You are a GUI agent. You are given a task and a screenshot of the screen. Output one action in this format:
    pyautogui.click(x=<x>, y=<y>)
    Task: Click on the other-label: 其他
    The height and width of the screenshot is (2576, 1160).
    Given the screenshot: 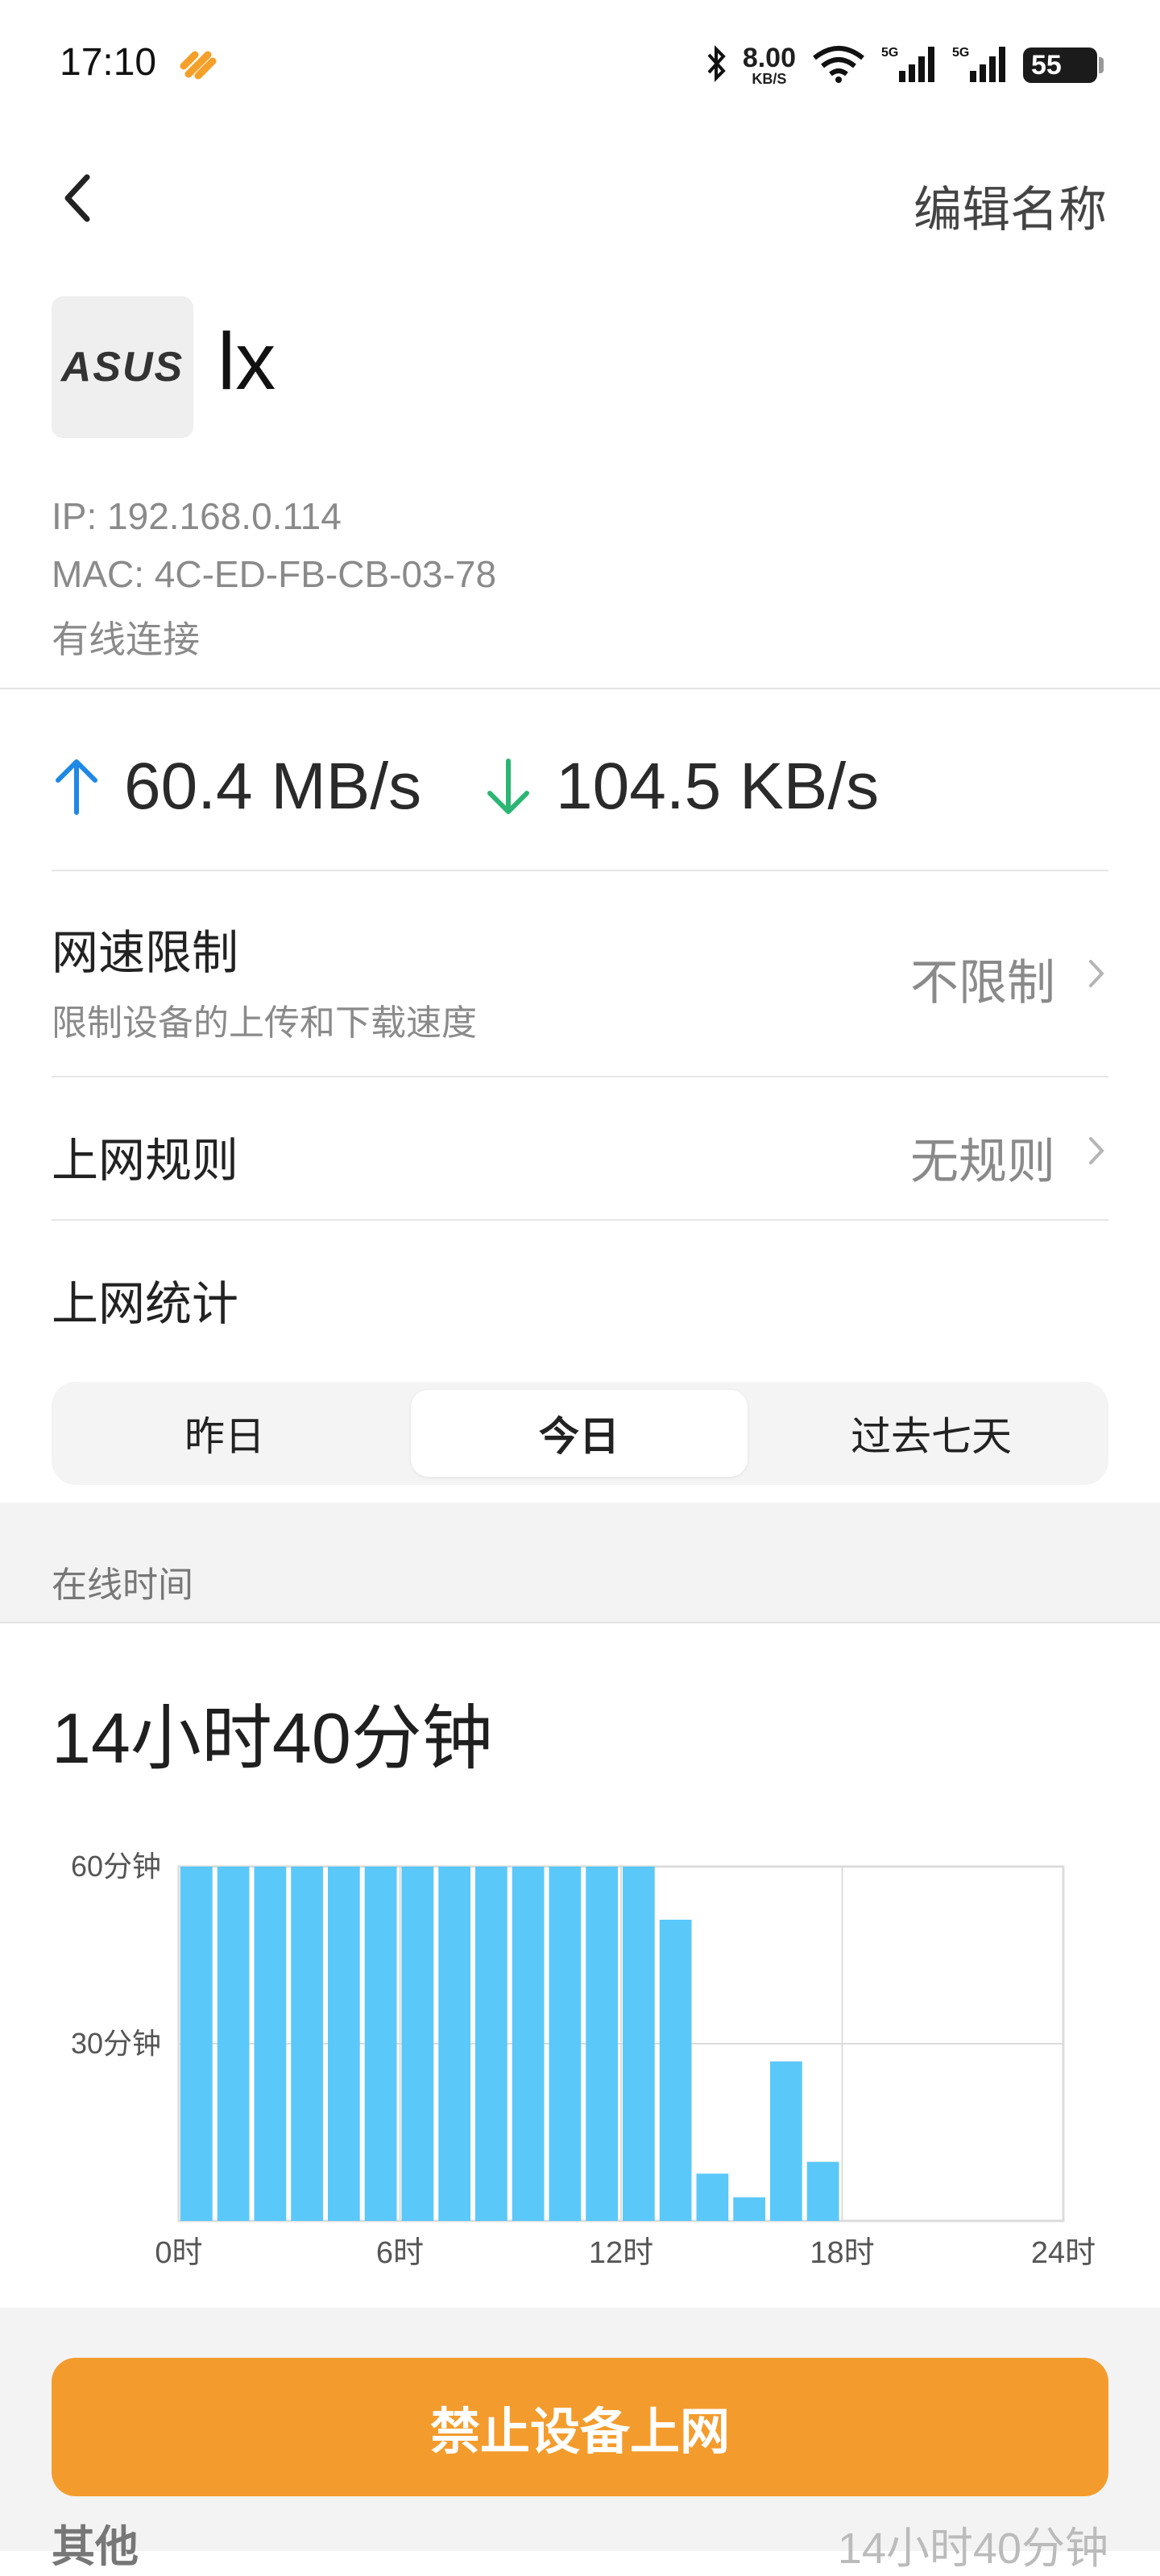 What is the action you would take?
    pyautogui.click(x=95, y=2547)
    